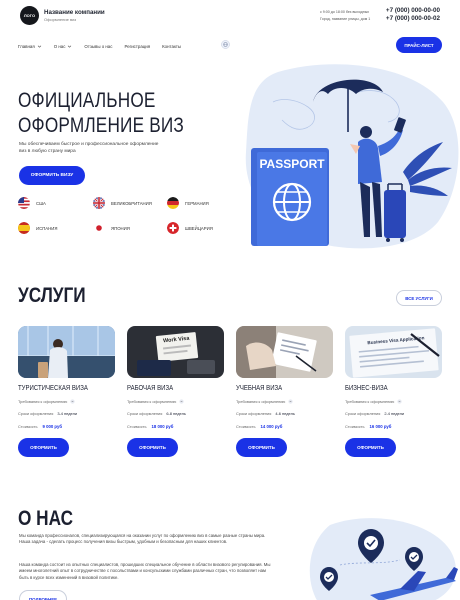 The width and height of the screenshot is (460, 600). Describe the element at coordinates (292, 164) in the screenshot. I see `passport-text: PASSPORT` at that location.